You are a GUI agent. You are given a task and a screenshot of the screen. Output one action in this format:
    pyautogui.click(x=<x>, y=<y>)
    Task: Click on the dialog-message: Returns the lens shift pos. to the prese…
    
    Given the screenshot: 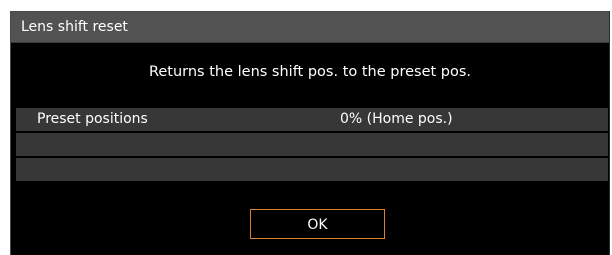 What is the action you would take?
    pyautogui.click(x=310, y=72)
    